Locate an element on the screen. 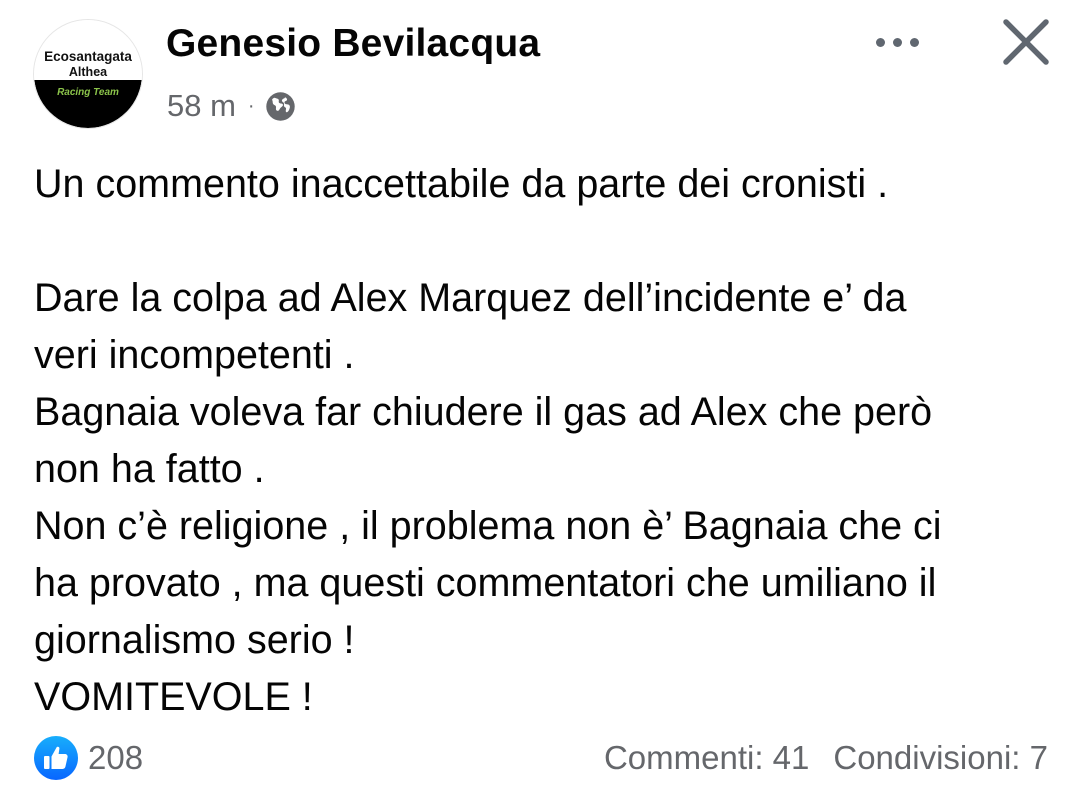 The image size is (1080, 794). post-body-line: veri incompetenti . is located at coordinates (194, 355).